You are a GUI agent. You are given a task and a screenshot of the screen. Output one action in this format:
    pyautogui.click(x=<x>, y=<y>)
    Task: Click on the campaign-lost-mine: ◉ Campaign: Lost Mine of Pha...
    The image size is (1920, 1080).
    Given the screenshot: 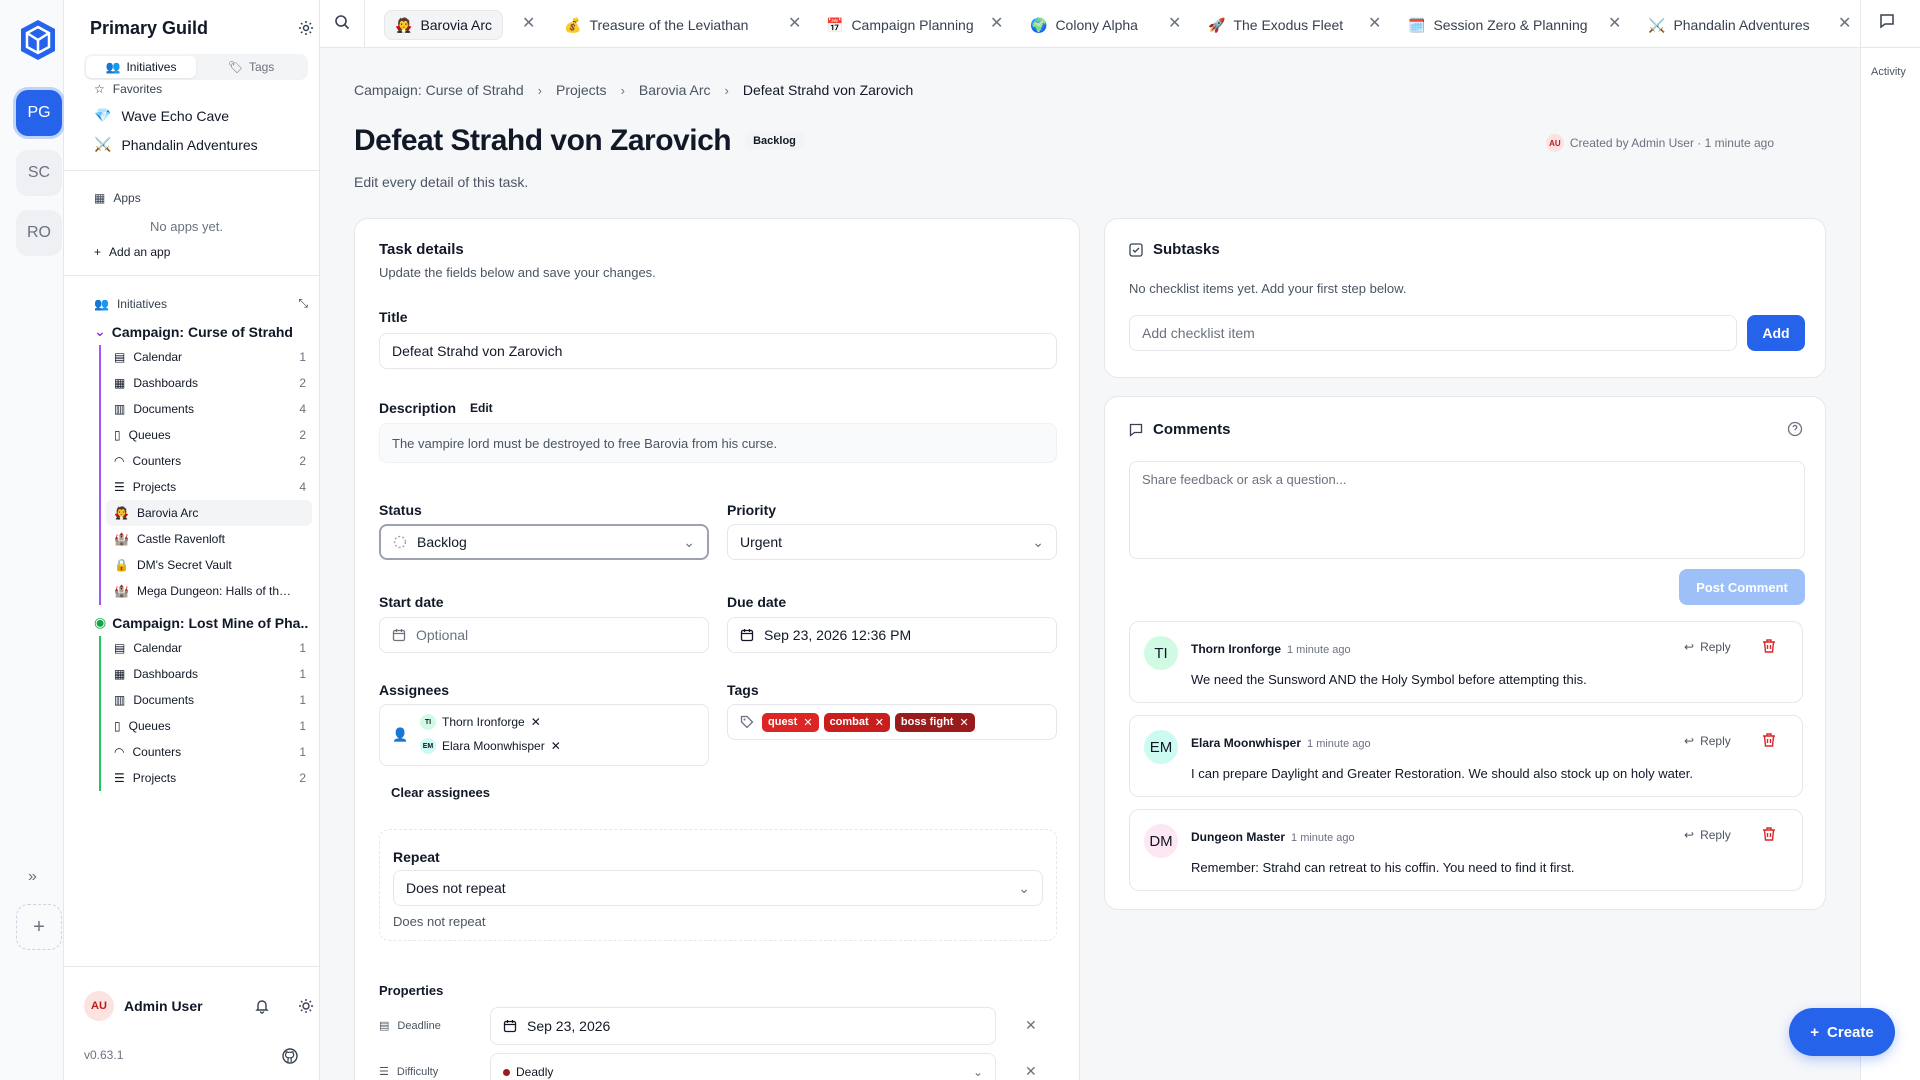 What is the action you would take?
    pyautogui.click(x=201, y=622)
    